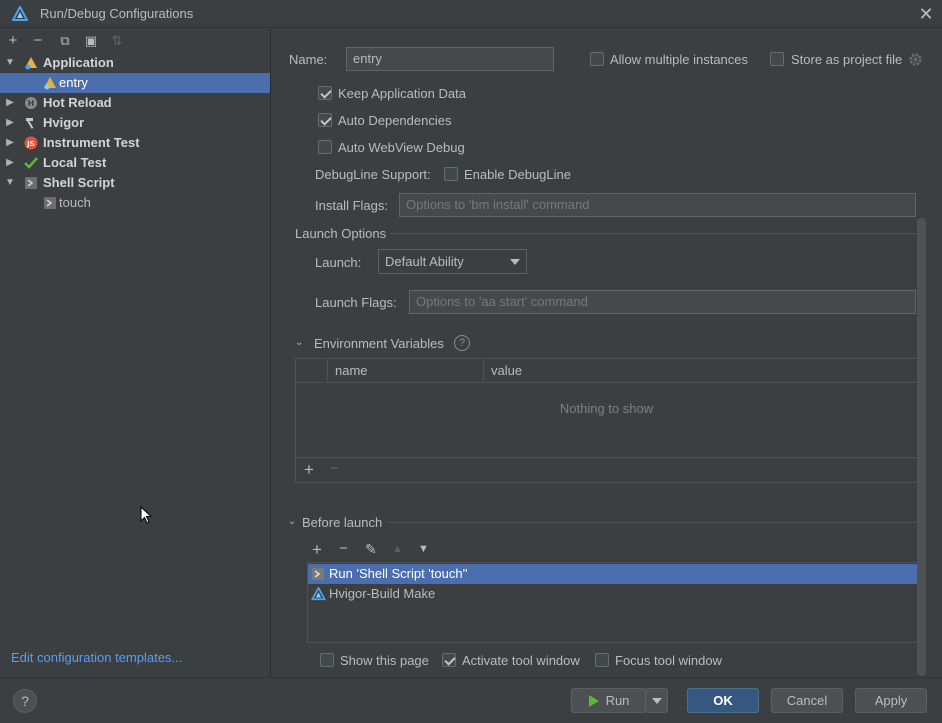  Describe the element at coordinates (64, 122) in the screenshot. I see `tree-item-label: Hvigor` at that location.